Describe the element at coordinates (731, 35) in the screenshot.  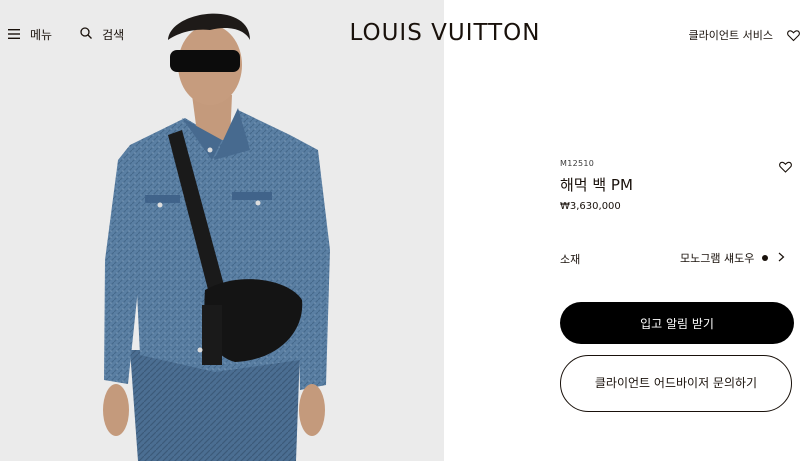
I see `client-service-link: 클라이언트 서비스` at that location.